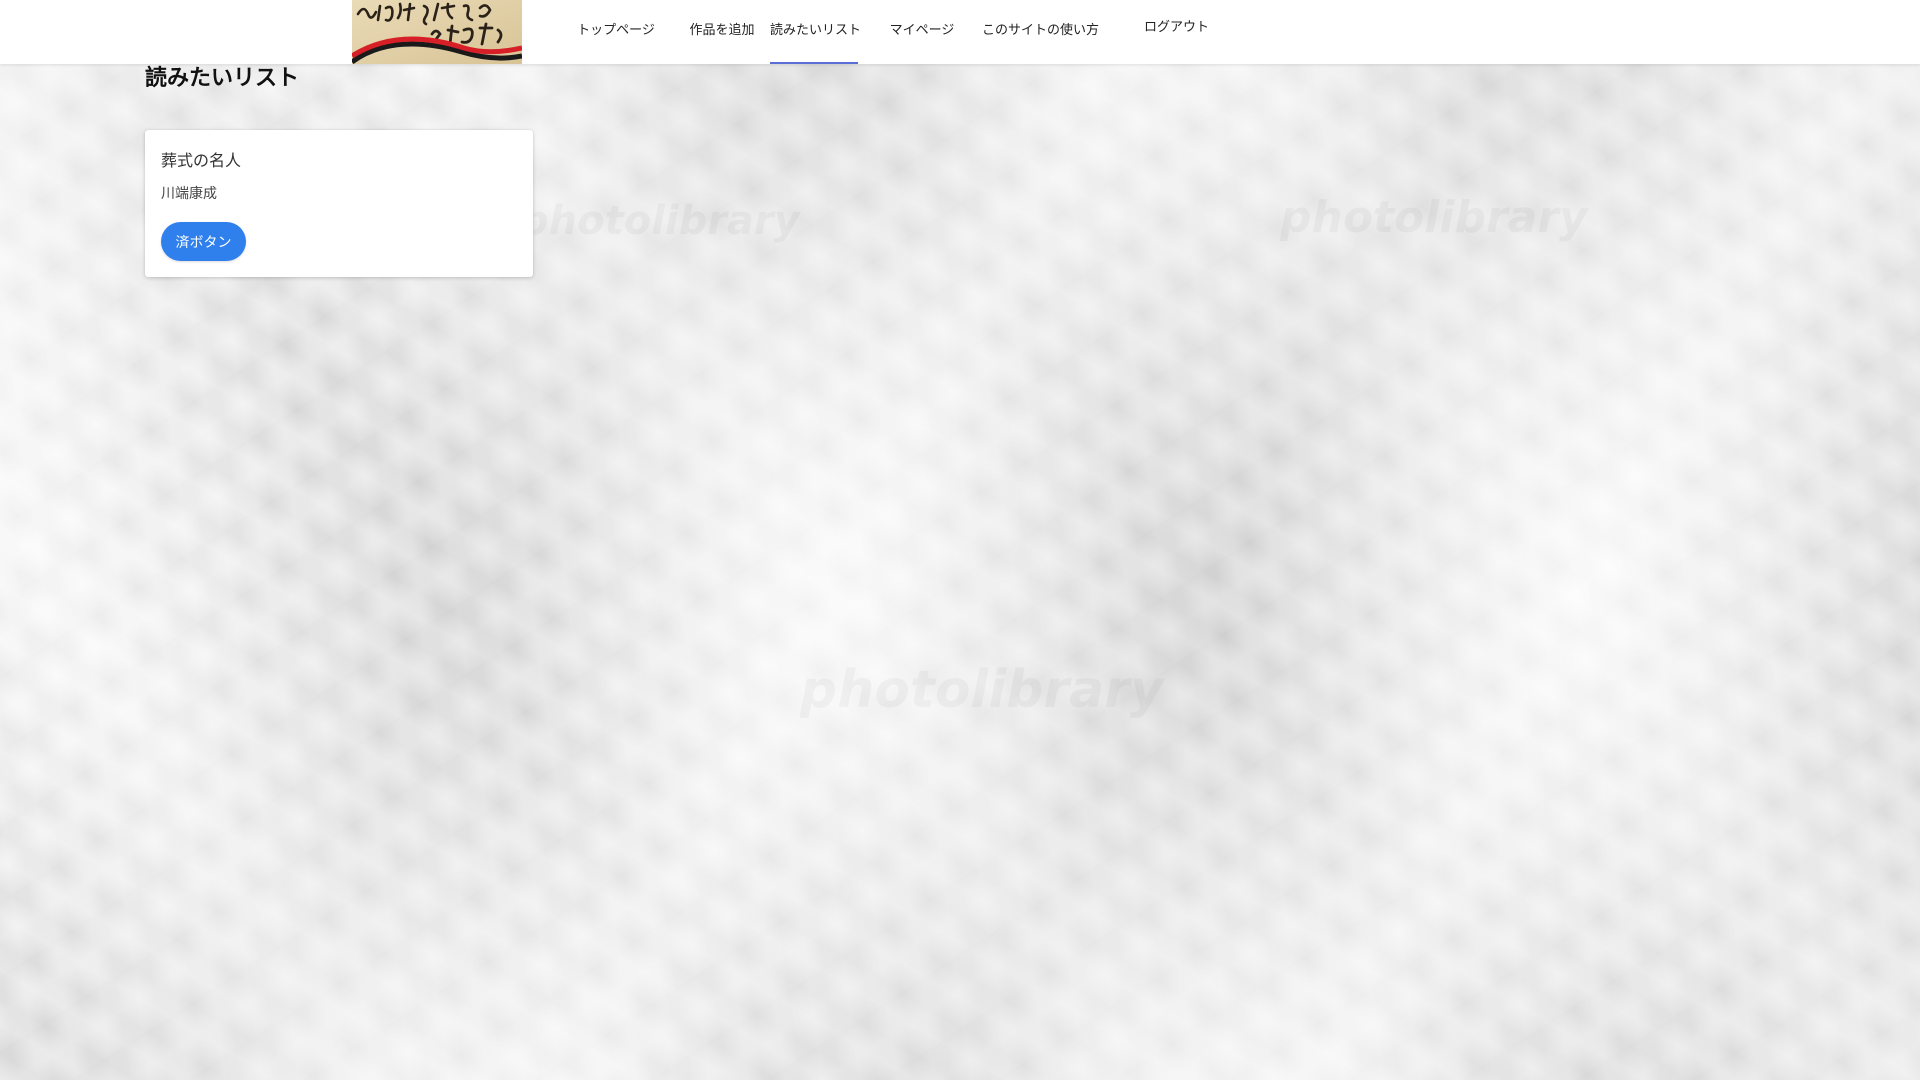 This screenshot has width=1920, height=1080. Describe the element at coordinates (815, 32) in the screenshot. I see `nav-want-list: 読みたいリスト` at that location.